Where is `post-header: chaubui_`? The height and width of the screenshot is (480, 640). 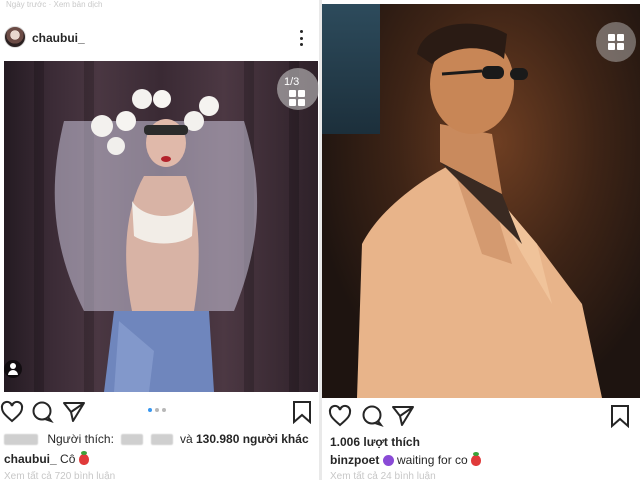 post-header: chaubui_ is located at coordinates (160, 39).